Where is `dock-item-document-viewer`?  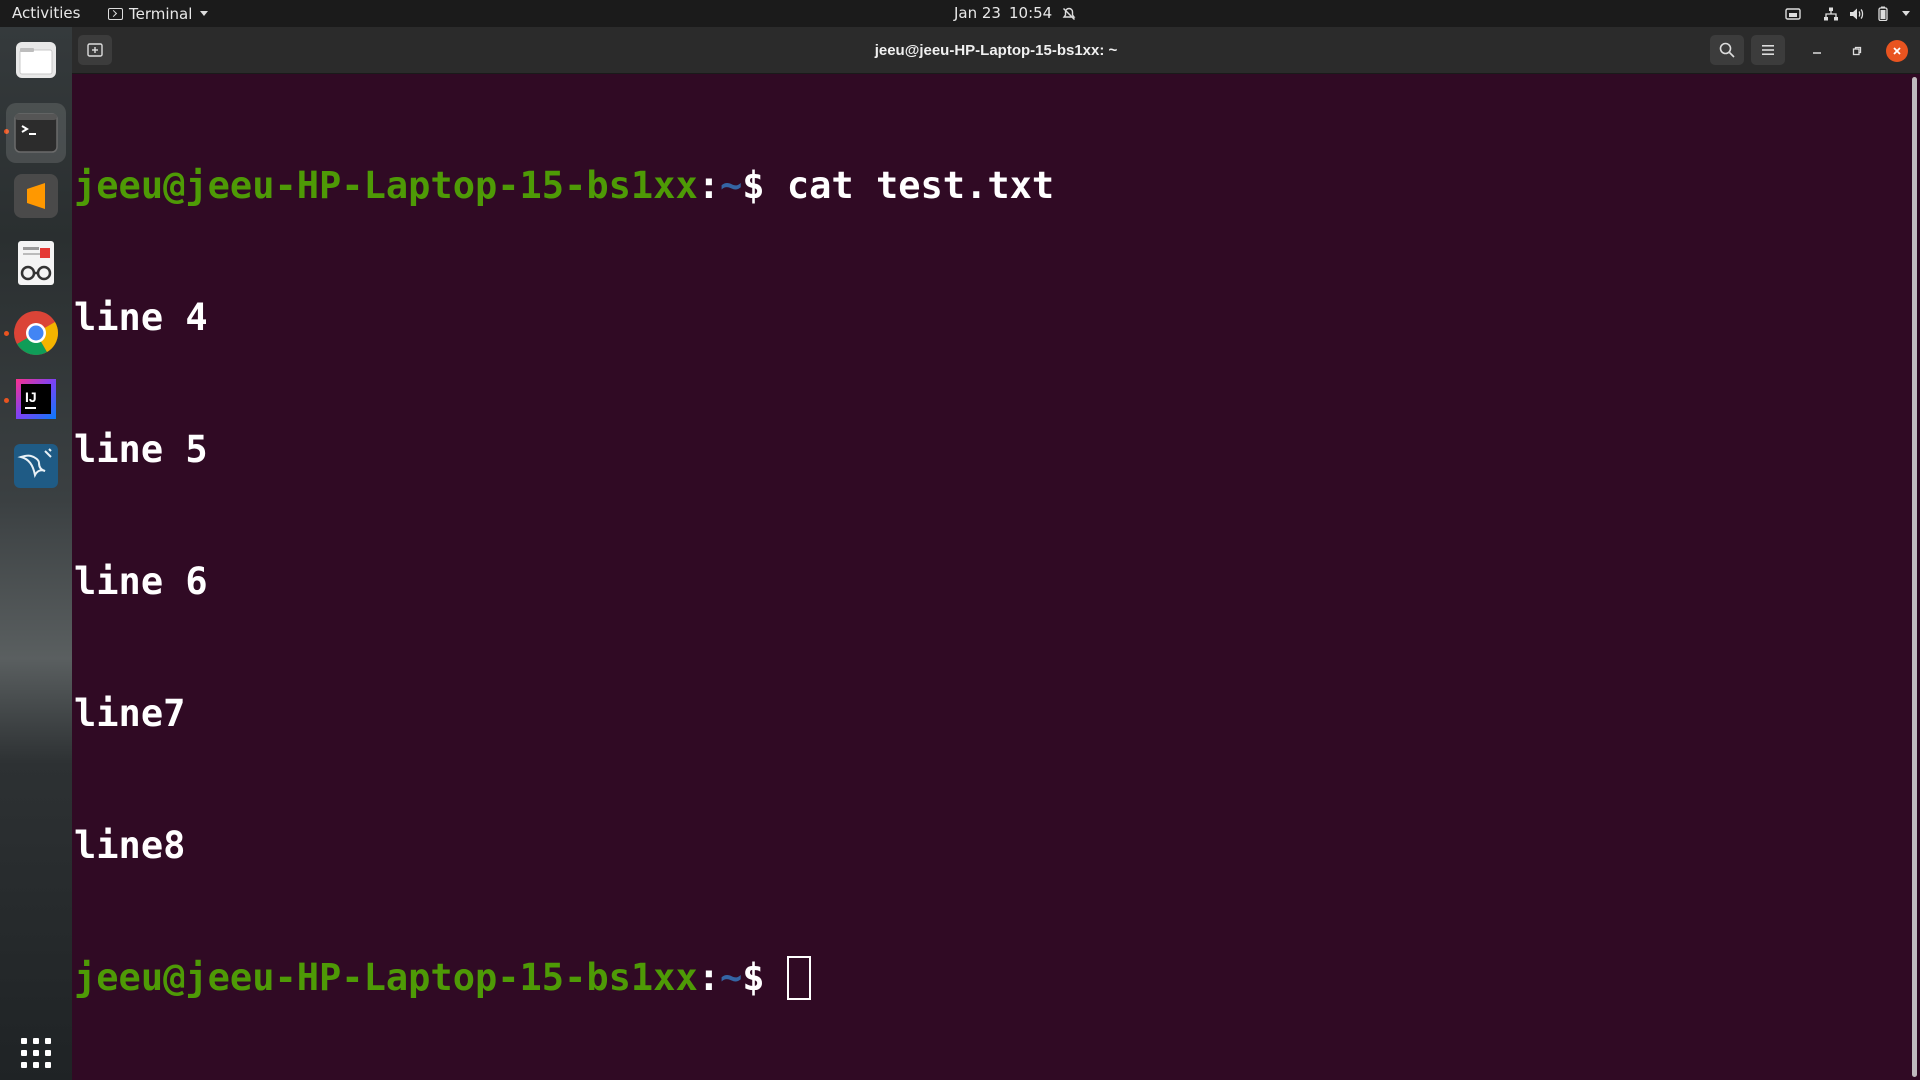
dock-item-document-viewer is located at coordinates (36, 263).